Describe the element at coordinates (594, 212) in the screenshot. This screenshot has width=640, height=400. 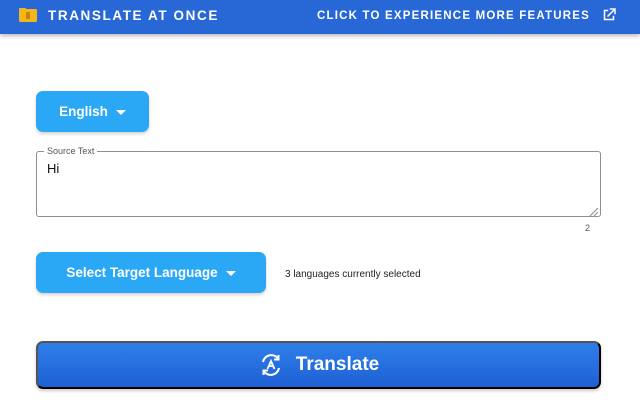
I see `resize-handle-icon` at that location.